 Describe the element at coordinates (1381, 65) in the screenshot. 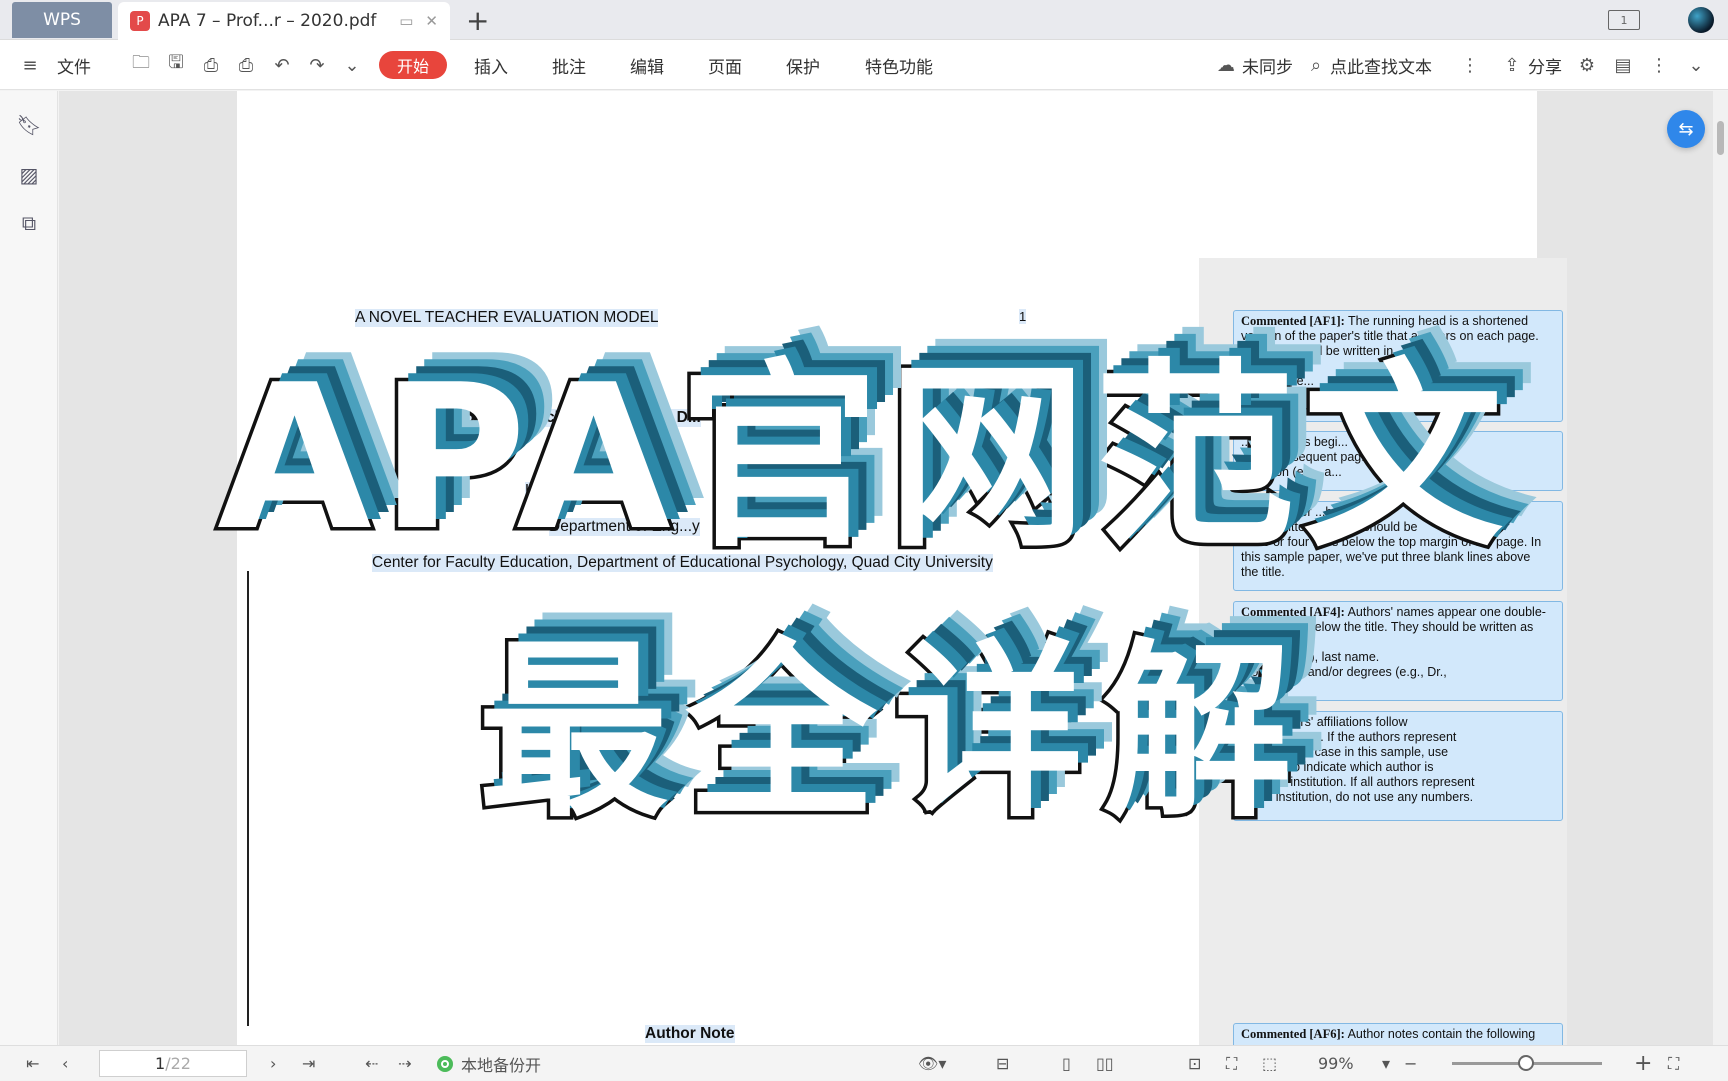

I see `find-text-button: 点此查找文本` at that location.